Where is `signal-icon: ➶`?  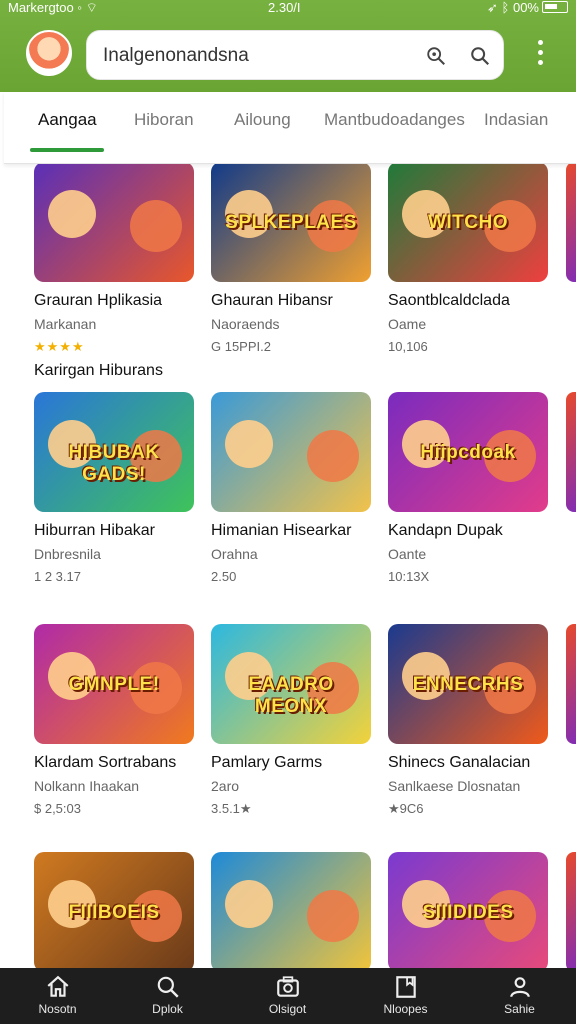
signal-icon: ➶ is located at coordinates (492, 7).